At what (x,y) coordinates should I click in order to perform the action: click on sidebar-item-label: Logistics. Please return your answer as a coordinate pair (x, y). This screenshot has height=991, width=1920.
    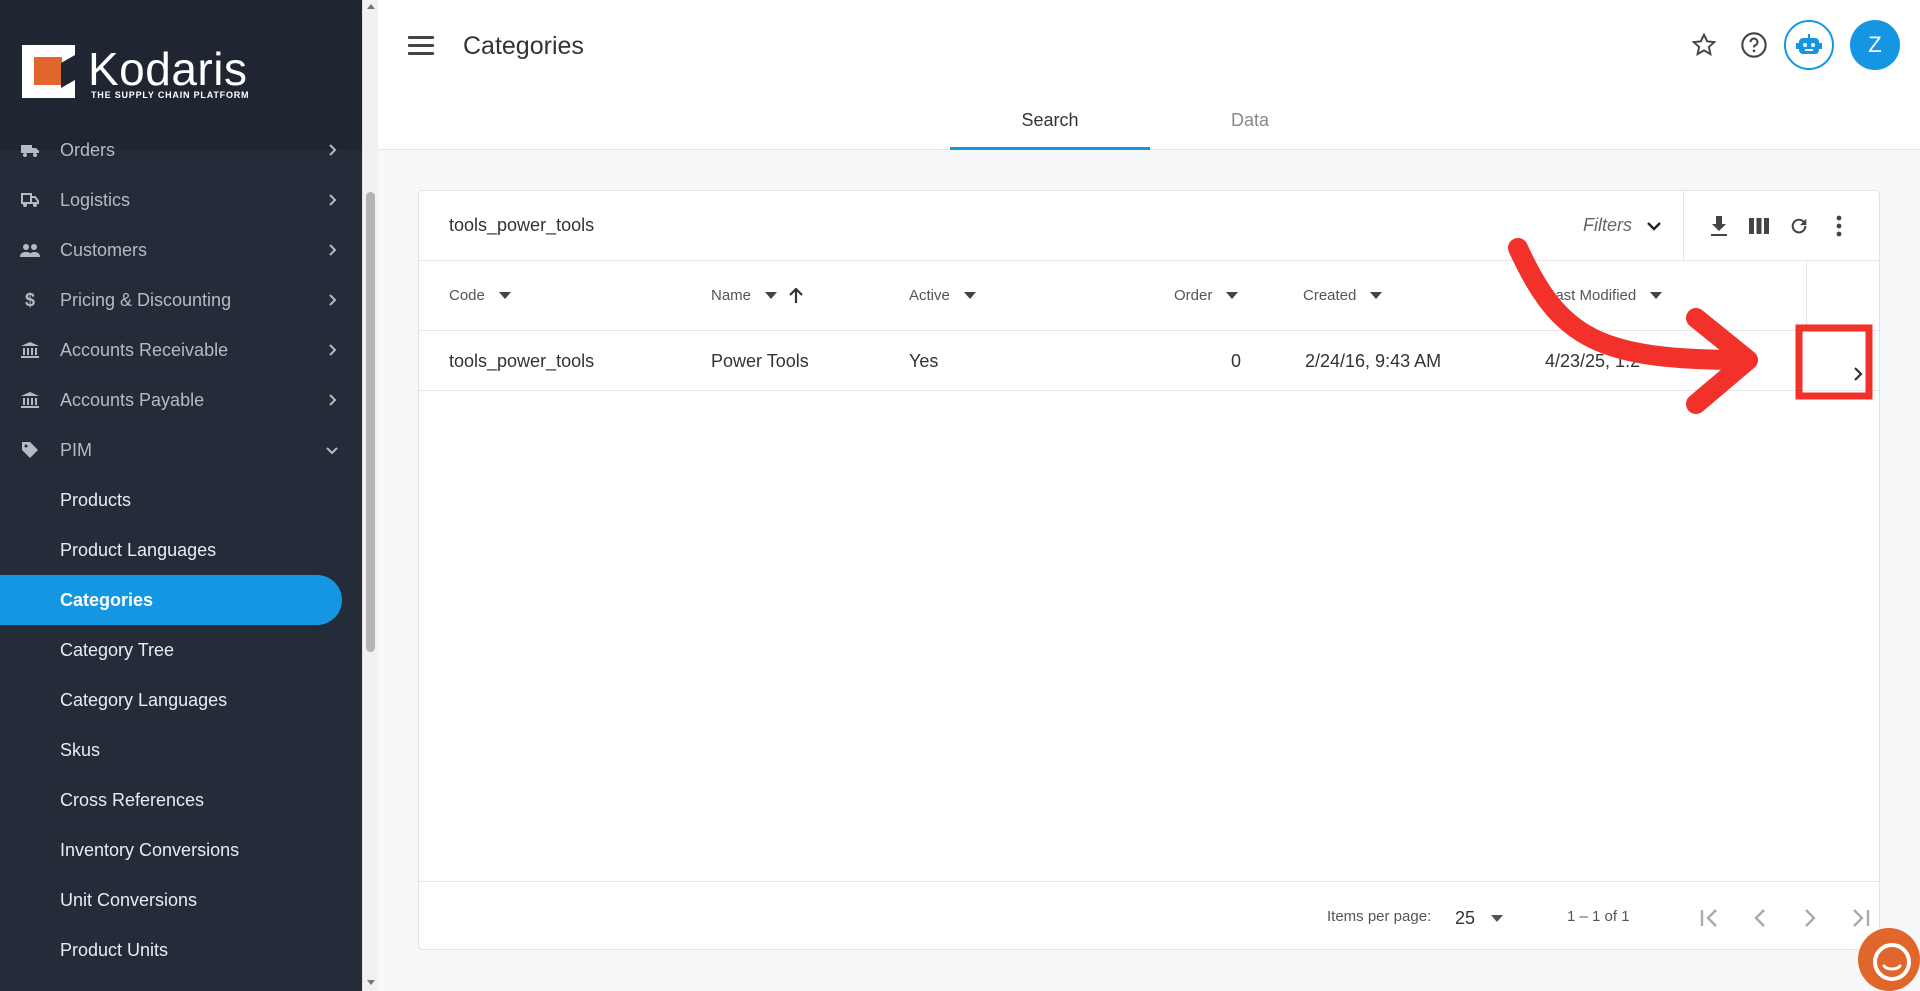
    Looking at the image, I should click on (95, 199).